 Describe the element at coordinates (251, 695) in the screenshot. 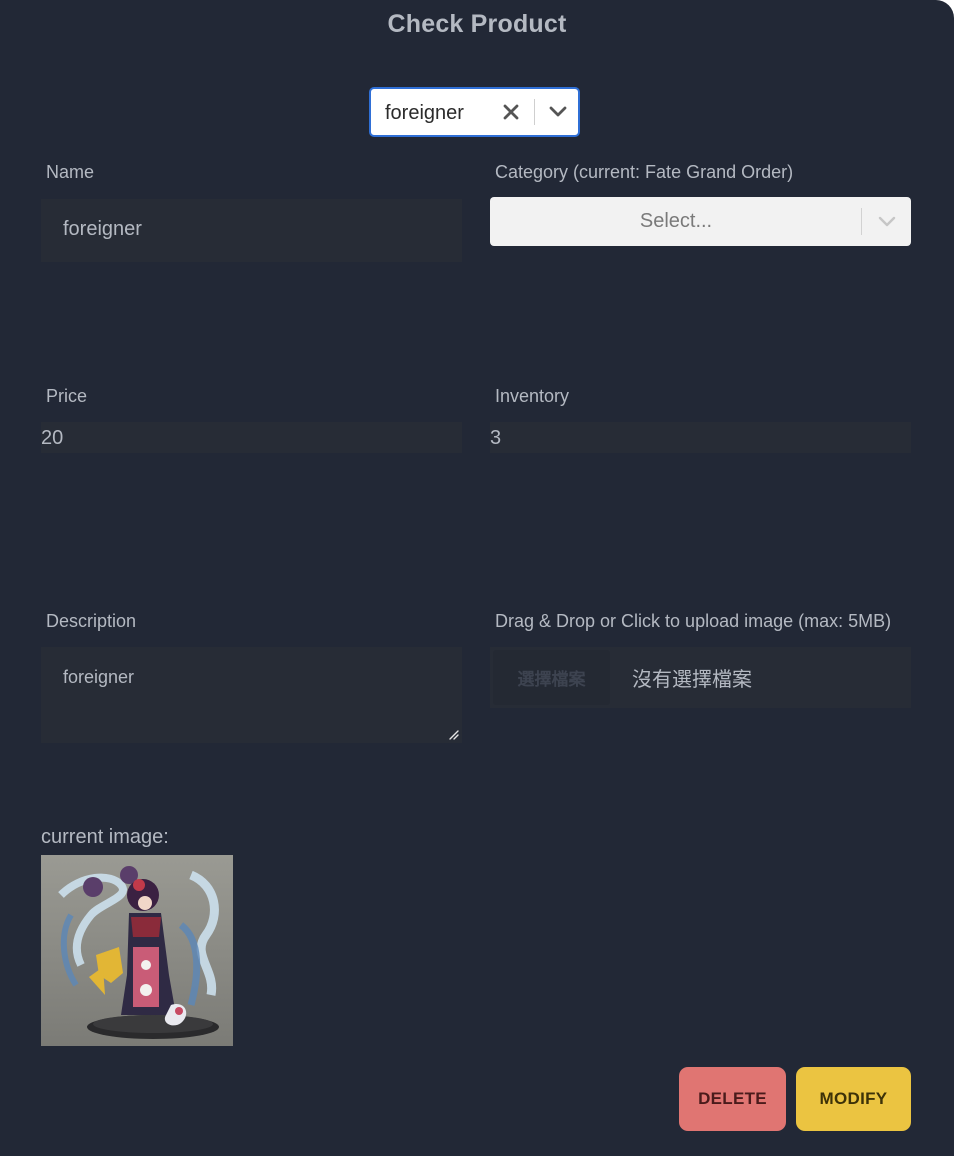

I see `description-textarea: foreigner` at that location.